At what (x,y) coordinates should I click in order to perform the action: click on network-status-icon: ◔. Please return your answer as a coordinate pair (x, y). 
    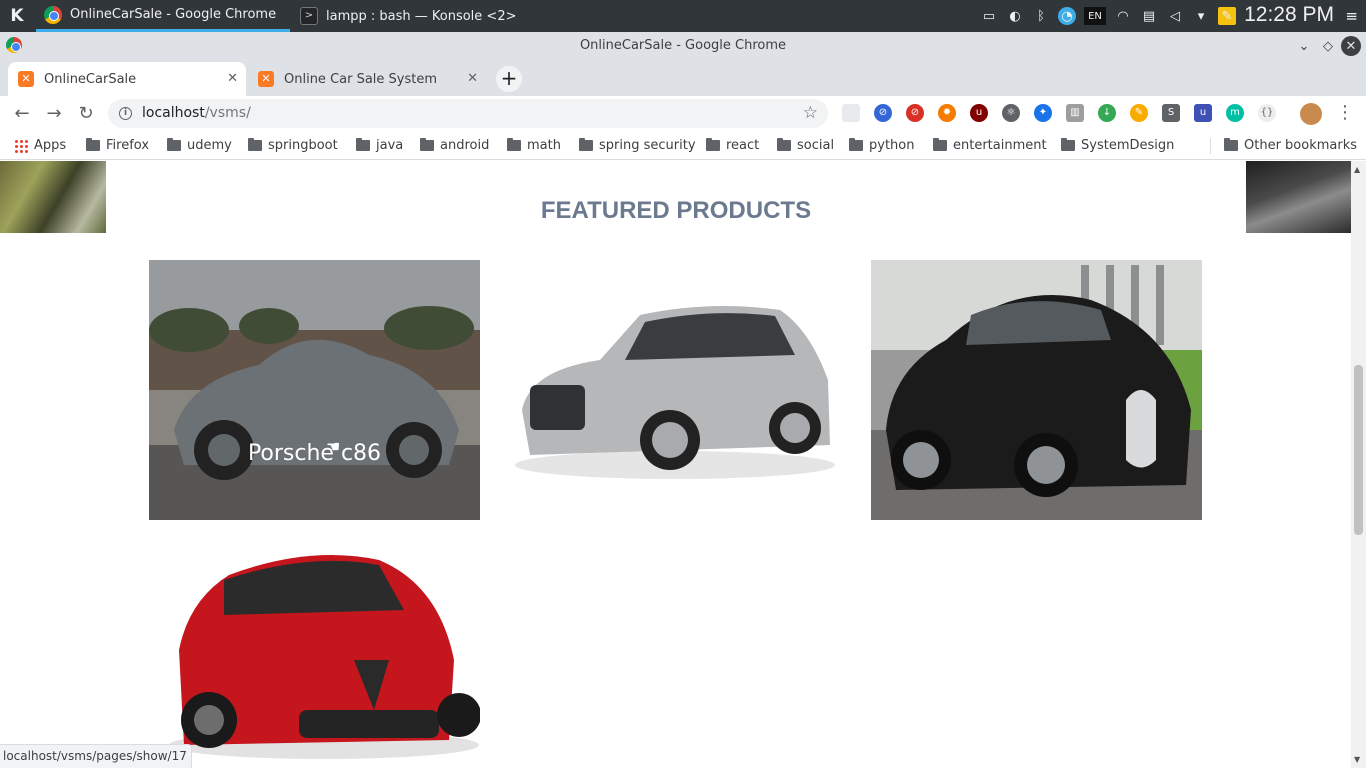
    Looking at the image, I should click on (1067, 16).